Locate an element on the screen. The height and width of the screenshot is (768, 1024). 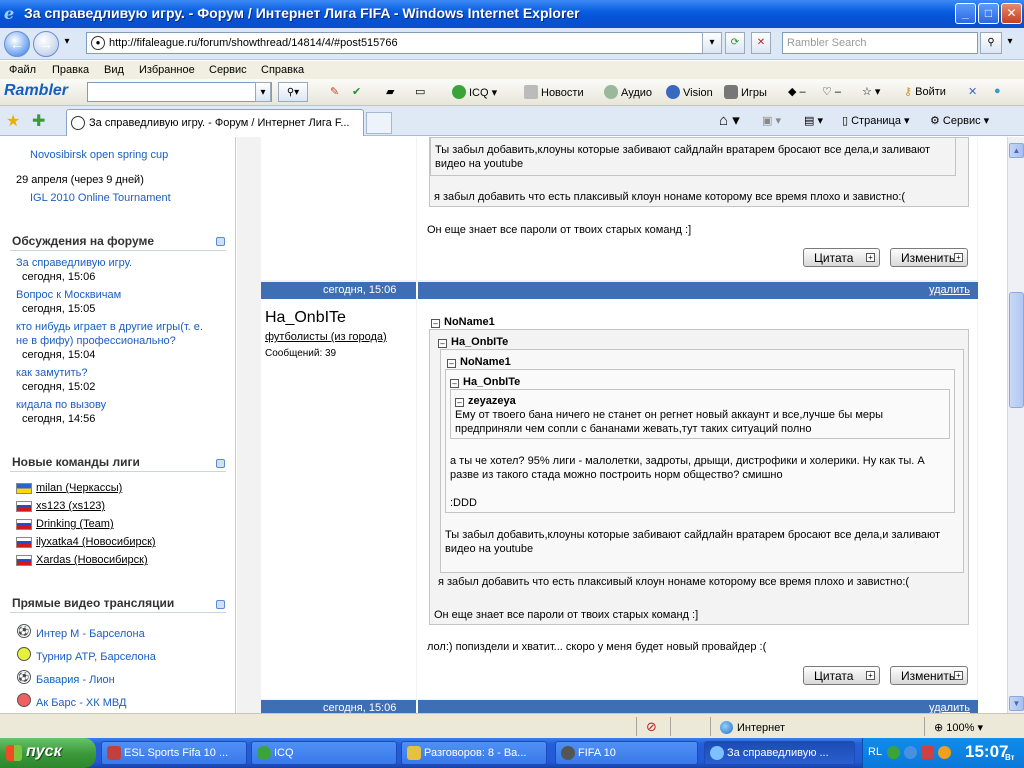
rambler-search-icon: ⚲▾ is located at coordinates (293, 92).